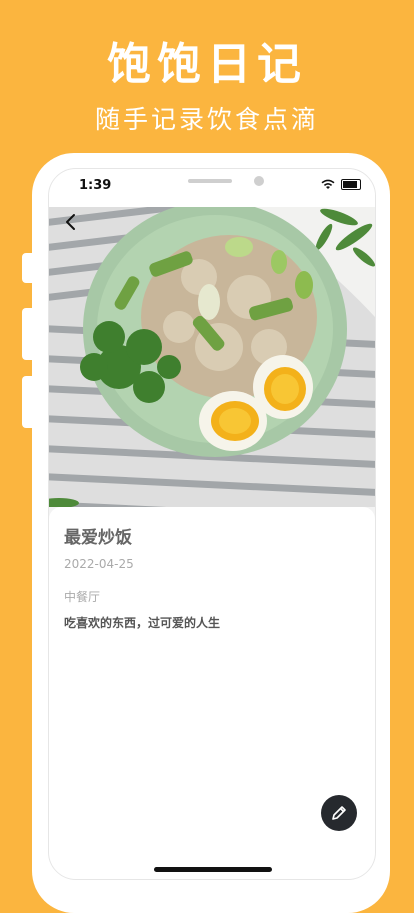 The height and width of the screenshot is (913, 414). What do you see at coordinates (210, 181) in the screenshot?
I see `speaker-grille` at bounding box center [210, 181].